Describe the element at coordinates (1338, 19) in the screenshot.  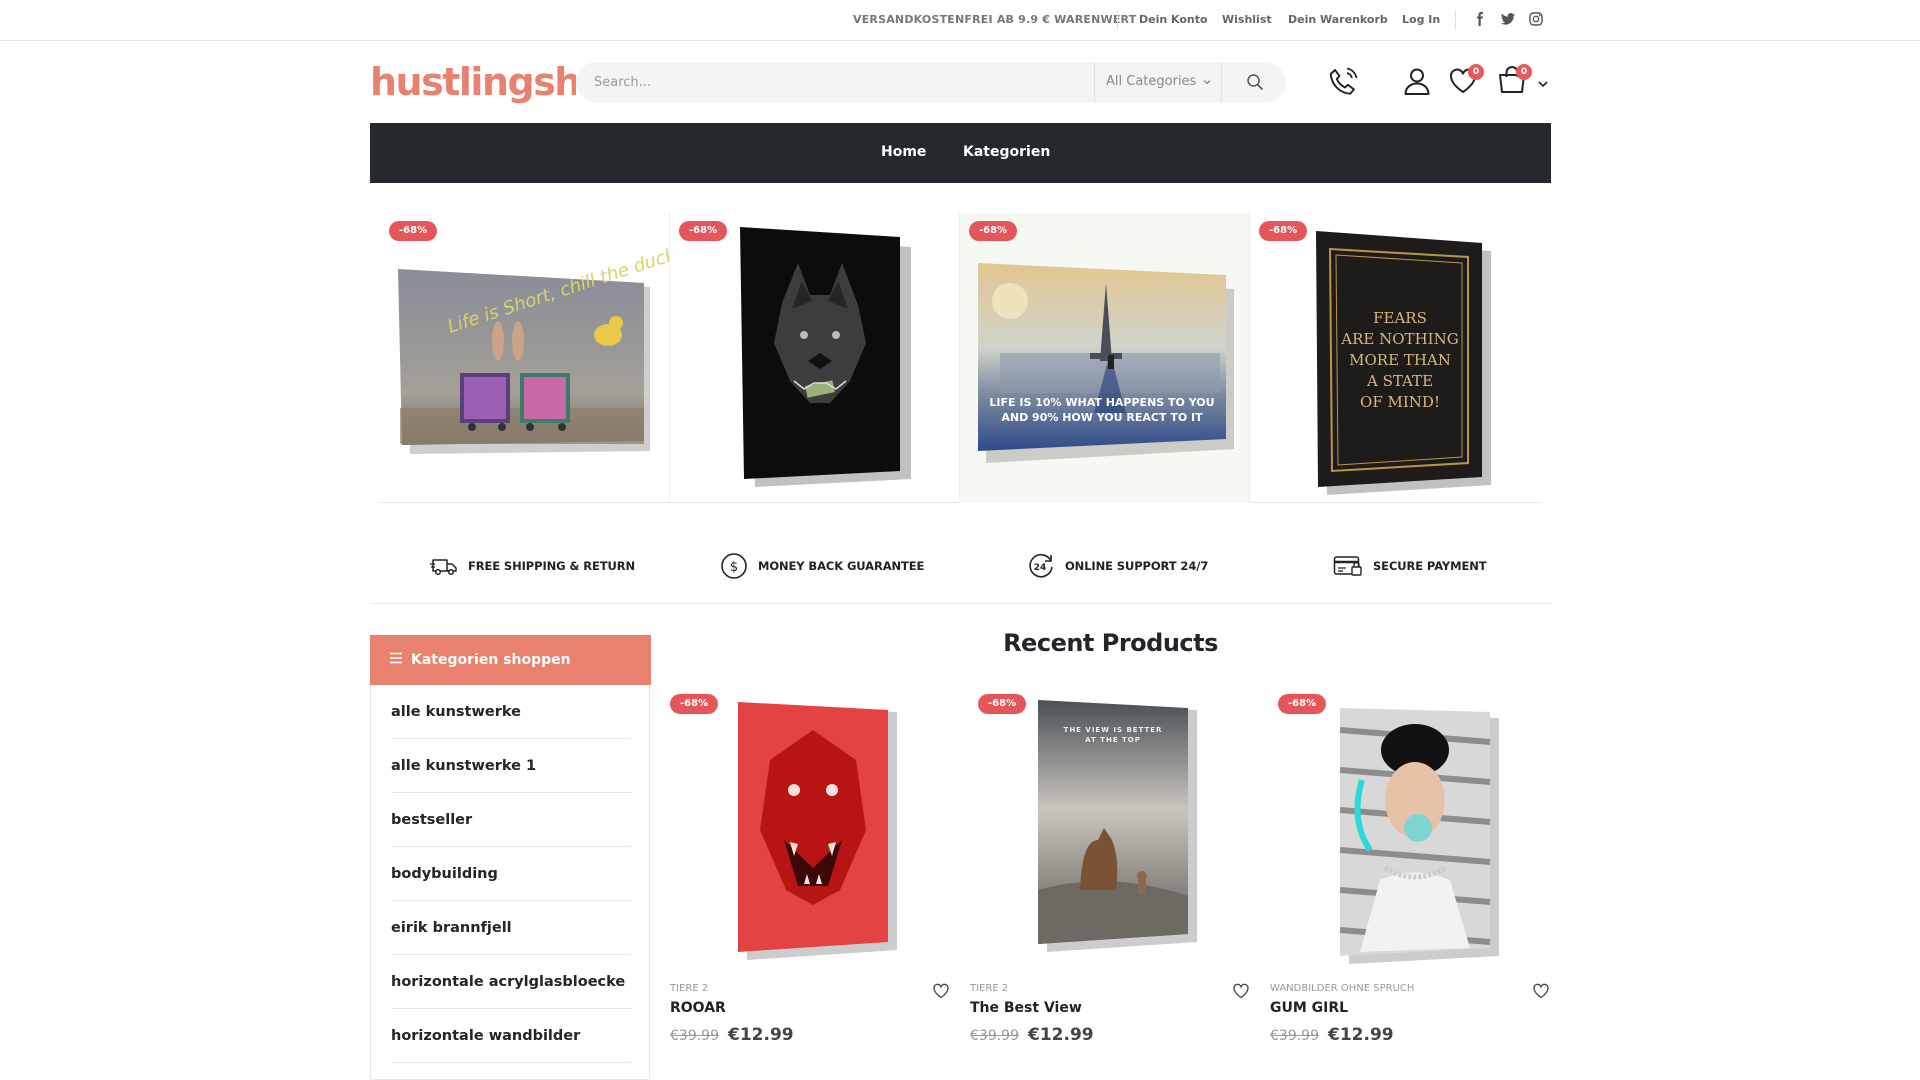
I see `cart-link: Dein Warenkorb` at that location.